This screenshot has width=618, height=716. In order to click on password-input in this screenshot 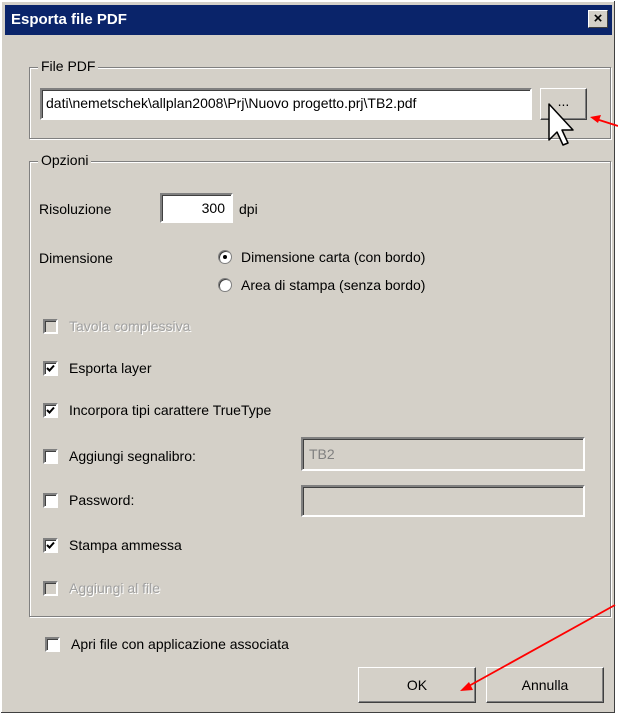, I will do `click(443, 501)`.